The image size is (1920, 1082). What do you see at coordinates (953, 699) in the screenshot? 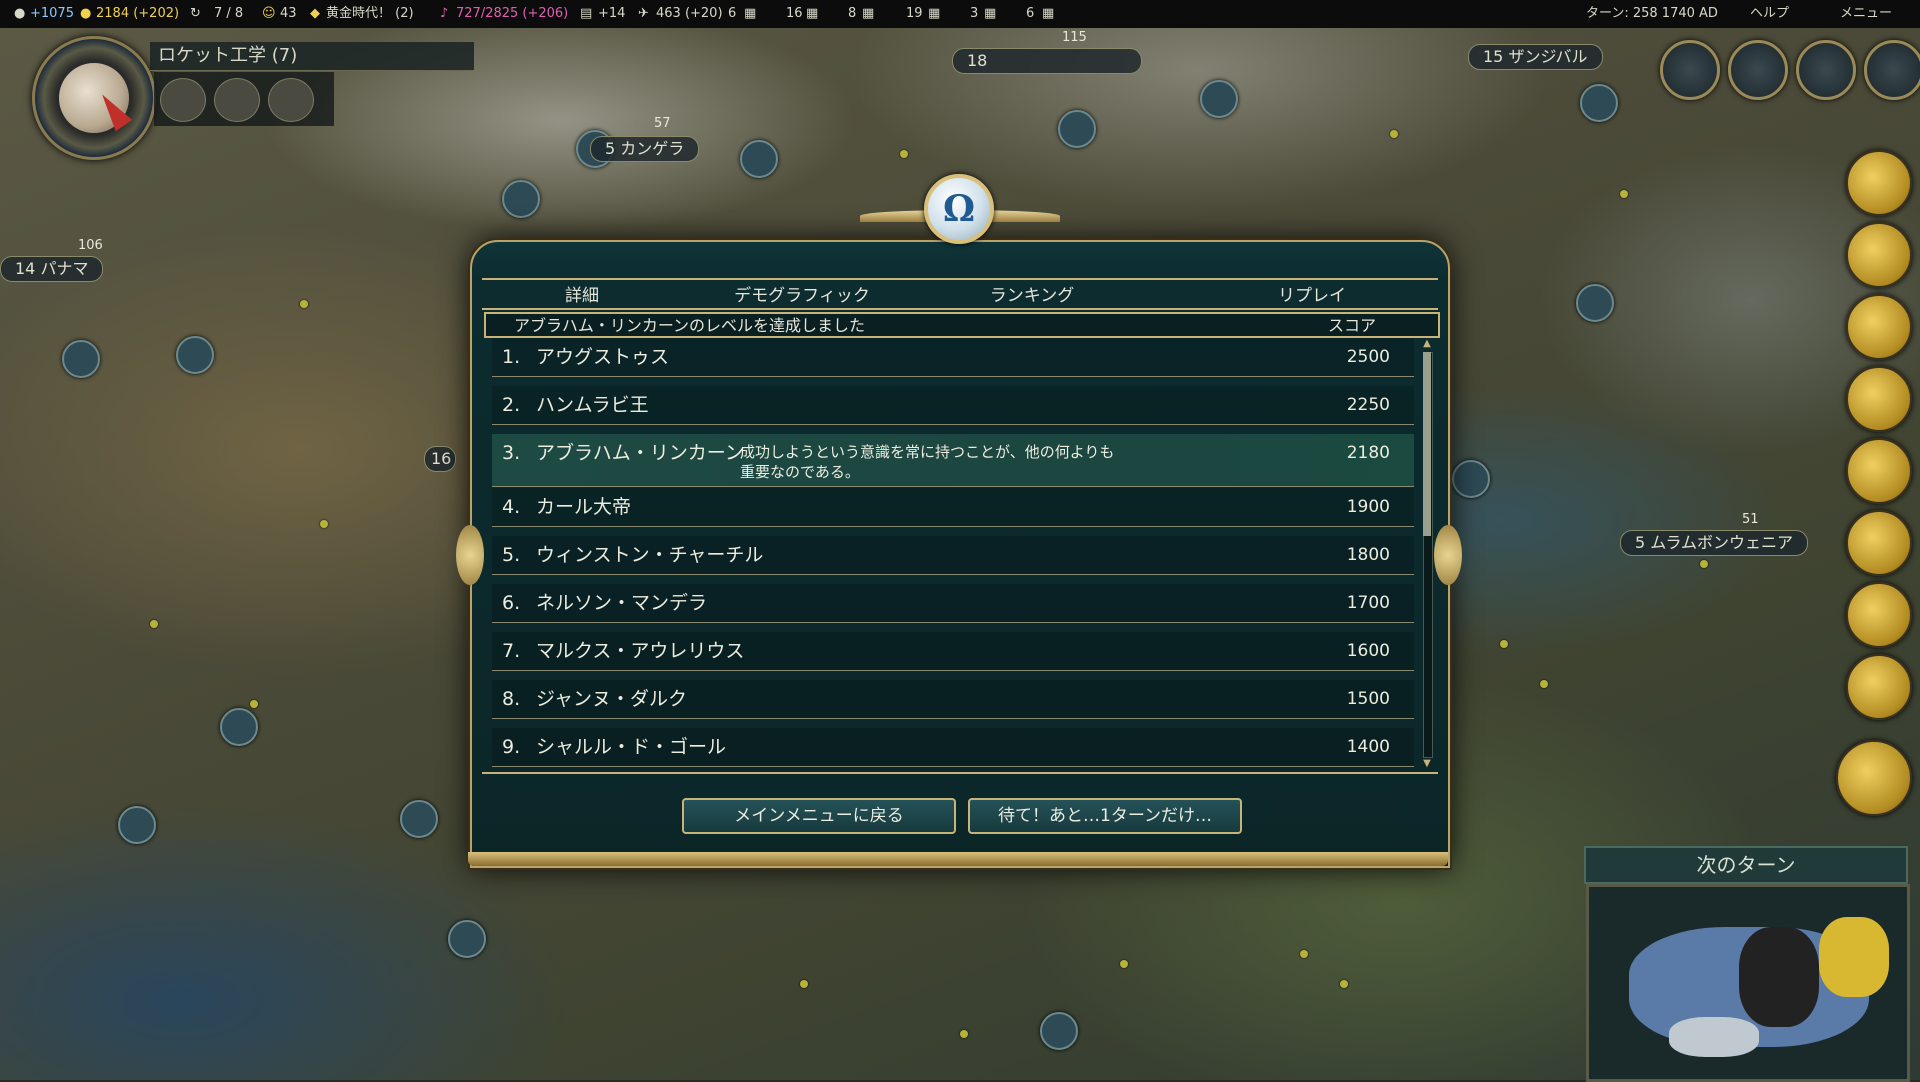
I see `ranking-row: 8. ジャンヌ・ダルク 1500` at bounding box center [953, 699].